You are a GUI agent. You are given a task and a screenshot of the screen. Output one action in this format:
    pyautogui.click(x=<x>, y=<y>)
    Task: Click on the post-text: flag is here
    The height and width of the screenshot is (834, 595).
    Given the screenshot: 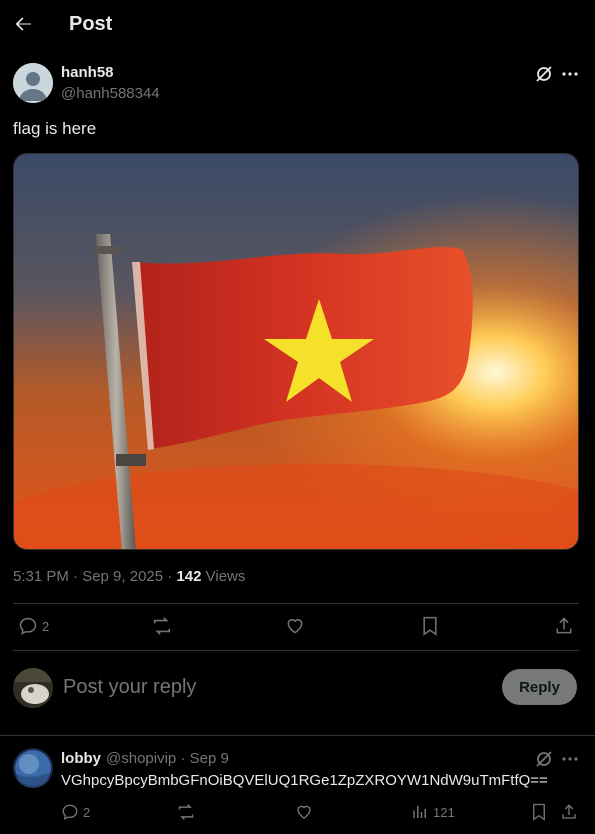 What is the action you would take?
    pyautogui.click(x=55, y=128)
    